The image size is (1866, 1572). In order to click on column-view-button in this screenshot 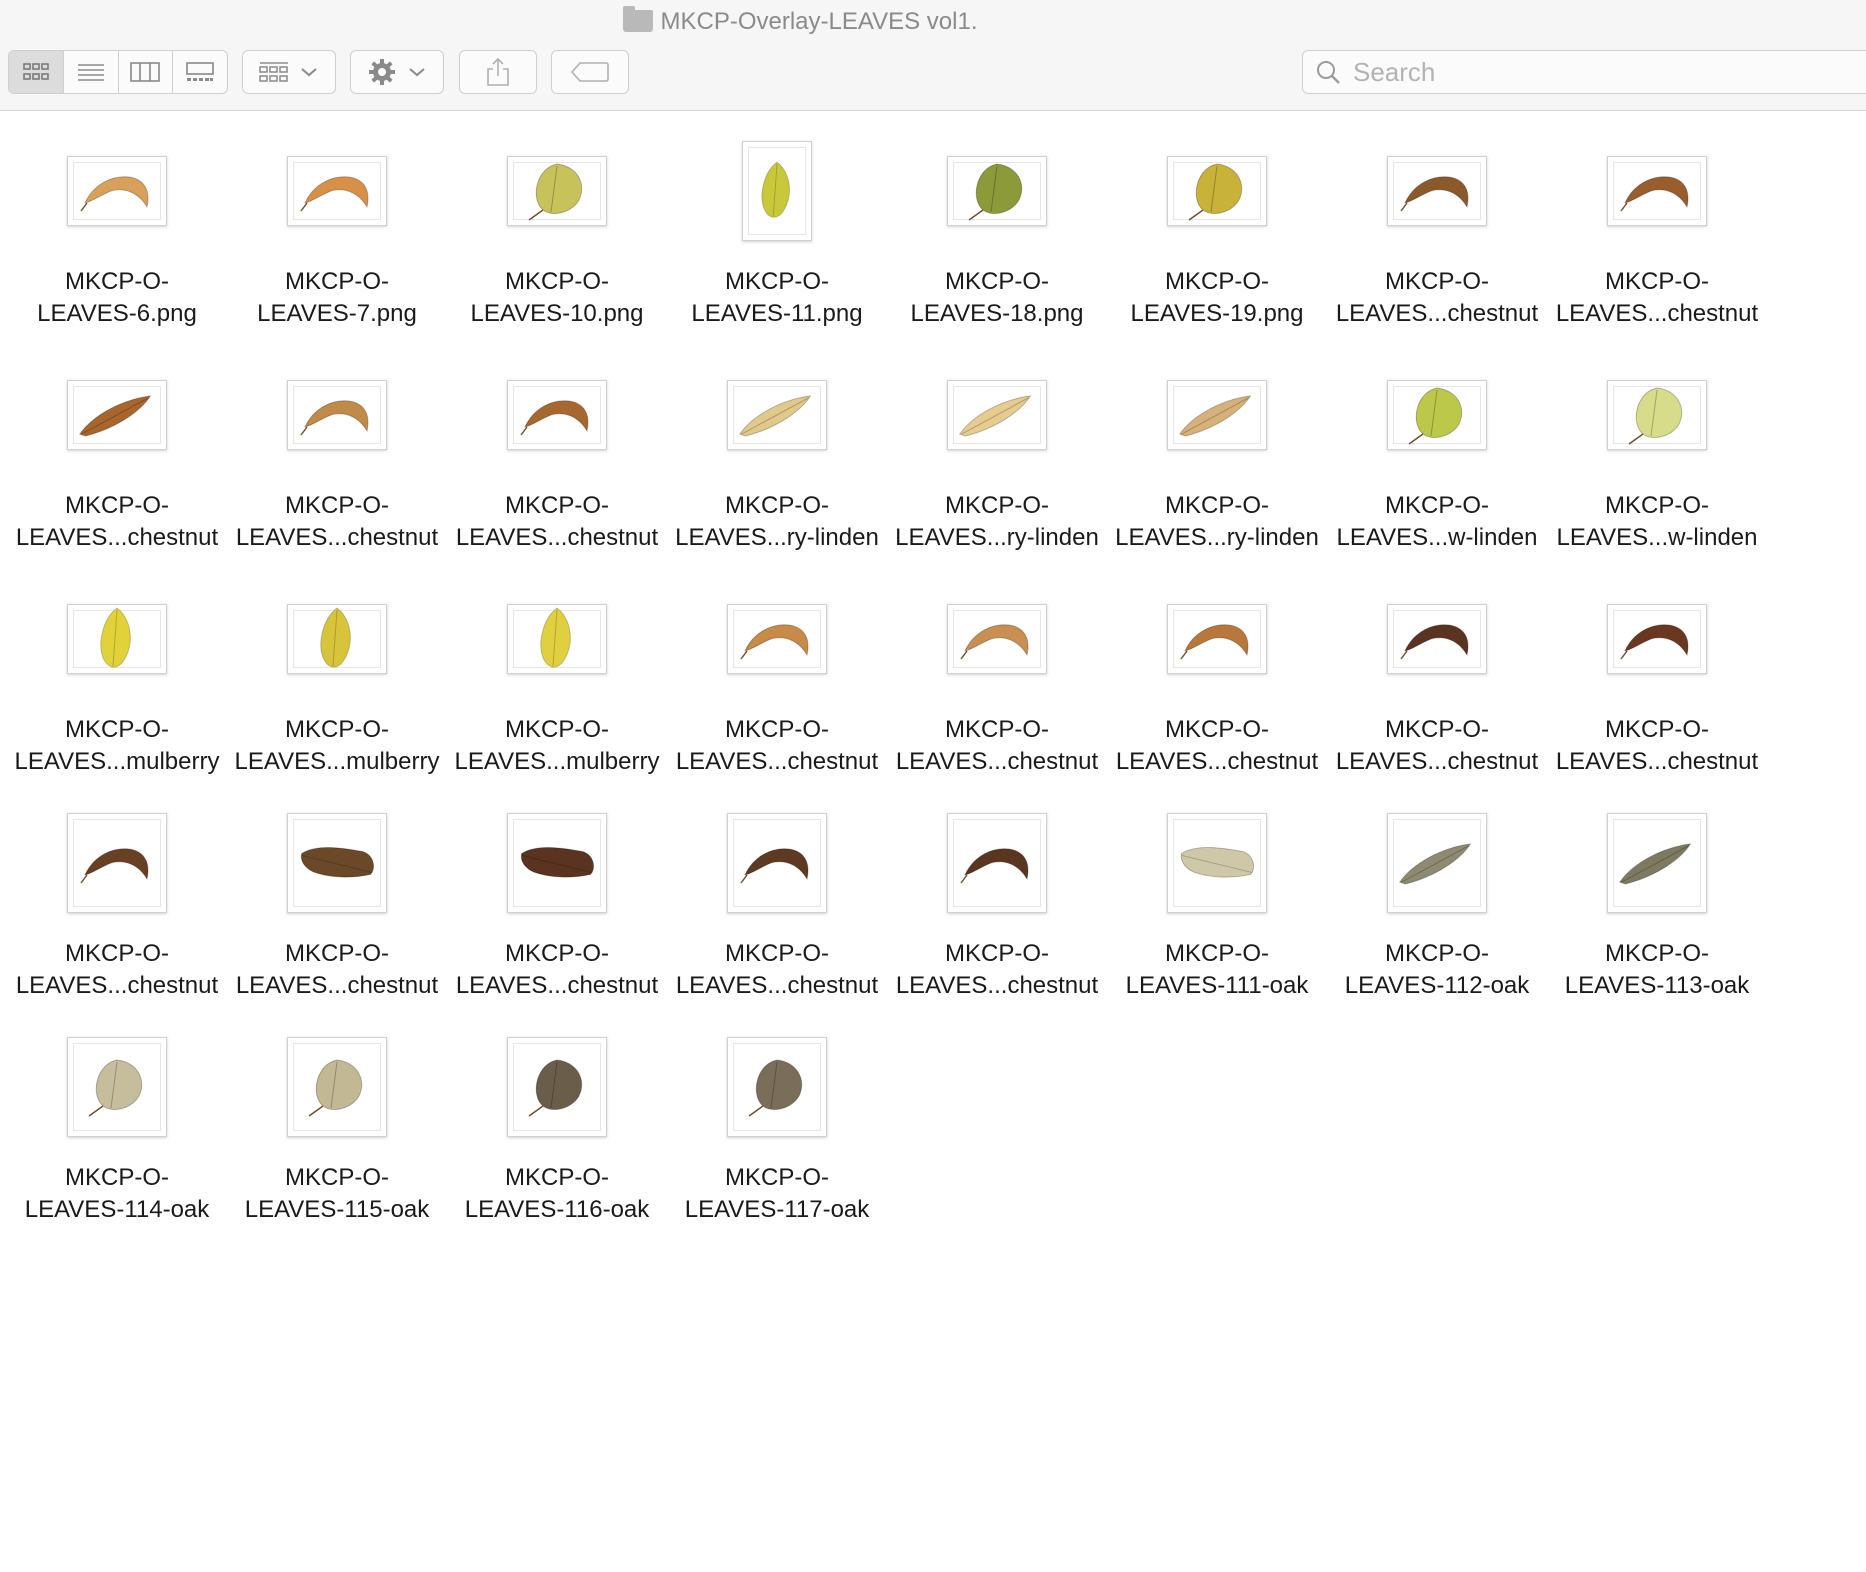, I will do `click(146, 72)`.